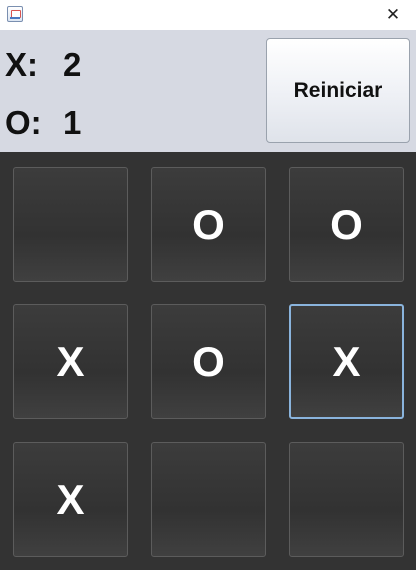  I want to click on title-bar: ✕, so click(208, 15).